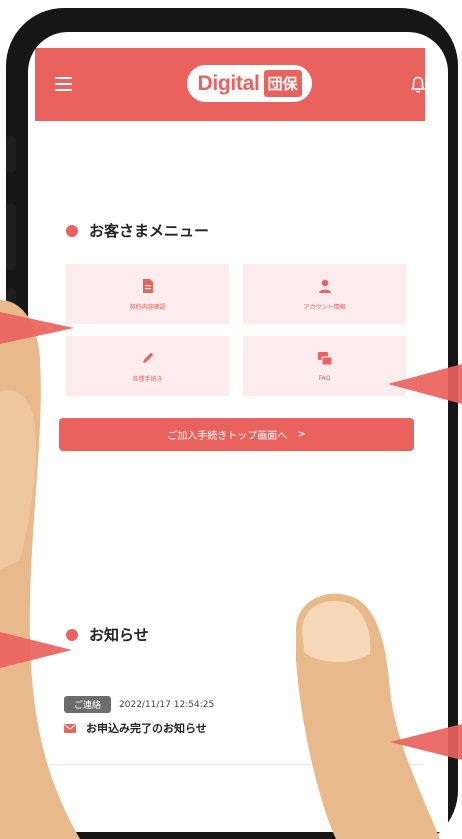 The image size is (462, 839). I want to click on mail-icon, so click(70, 728).